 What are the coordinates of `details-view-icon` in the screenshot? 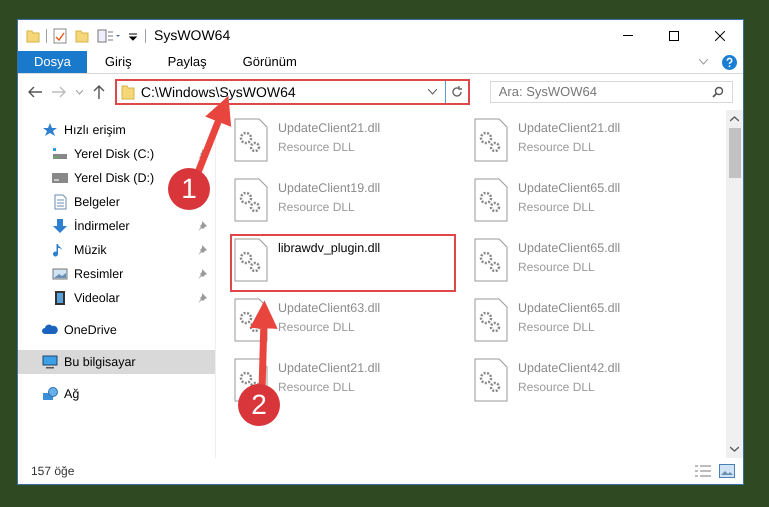 It's located at (703, 471).